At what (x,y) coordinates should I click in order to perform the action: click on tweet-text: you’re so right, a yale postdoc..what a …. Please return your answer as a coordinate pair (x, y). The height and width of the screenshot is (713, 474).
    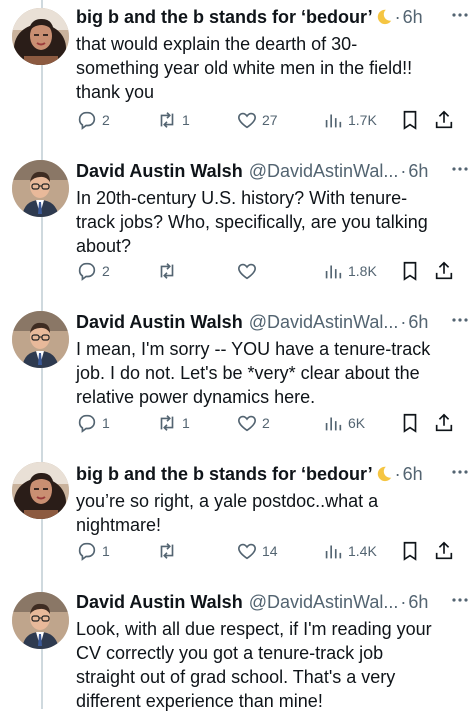
    Looking at the image, I should click on (266, 513).